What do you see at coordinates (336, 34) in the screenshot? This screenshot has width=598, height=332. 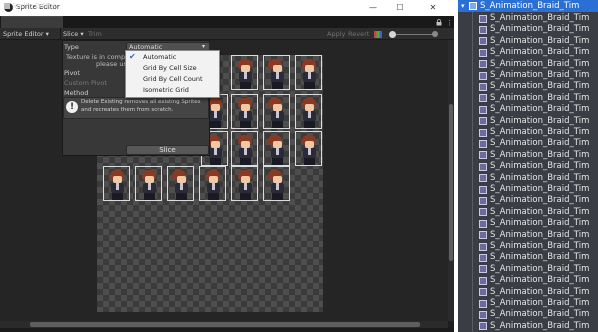 I see `apply-button: Apply` at bounding box center [336, 34].